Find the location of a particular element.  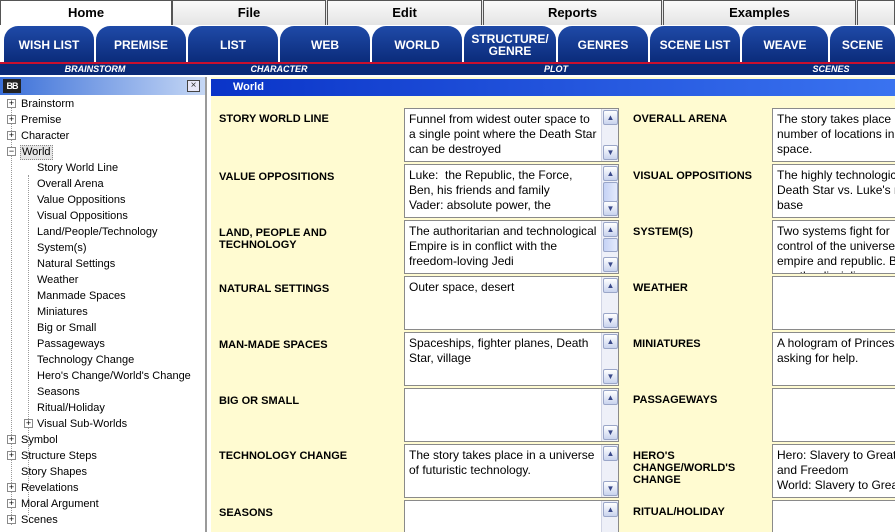

tree-item-overall-arena: Overall Arena is located at coordinates (102, 184).